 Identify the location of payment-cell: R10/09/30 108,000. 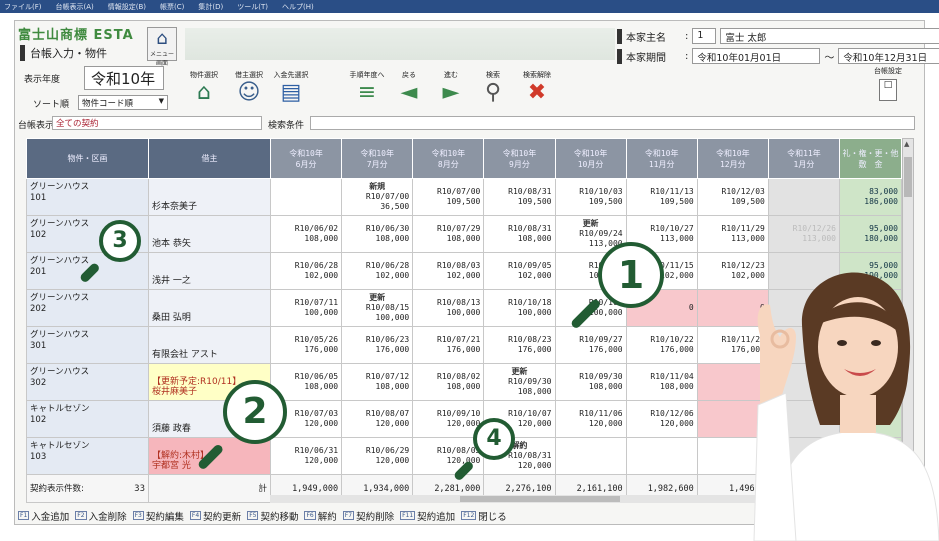
(590, 382).